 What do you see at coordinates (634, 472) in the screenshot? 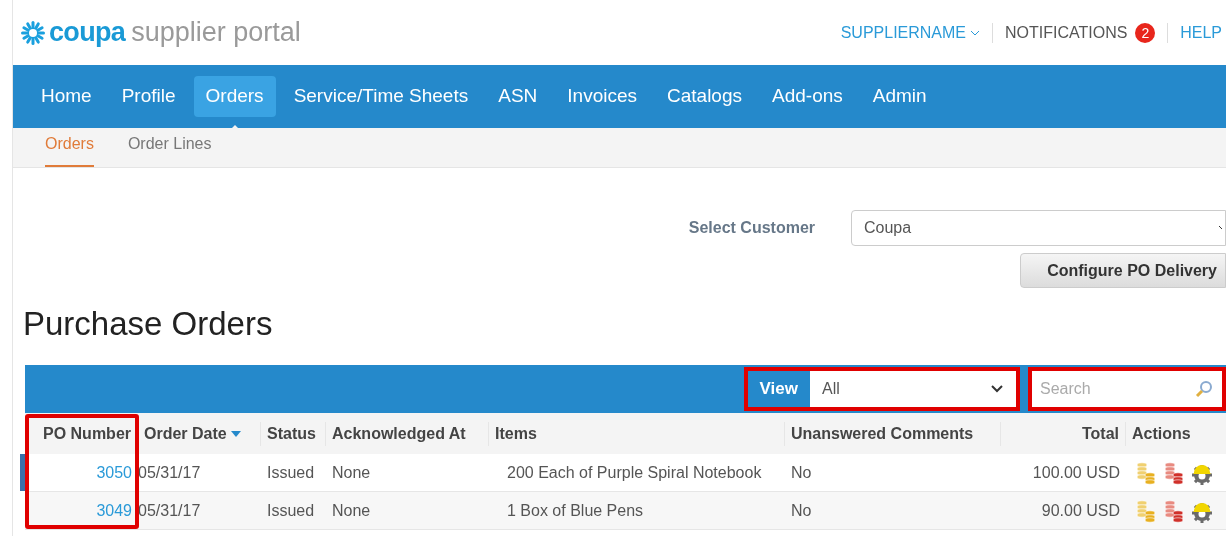
I see `table-cell: 200 Each of Purple Spiral Notebook` at bounding box center [634, 472].